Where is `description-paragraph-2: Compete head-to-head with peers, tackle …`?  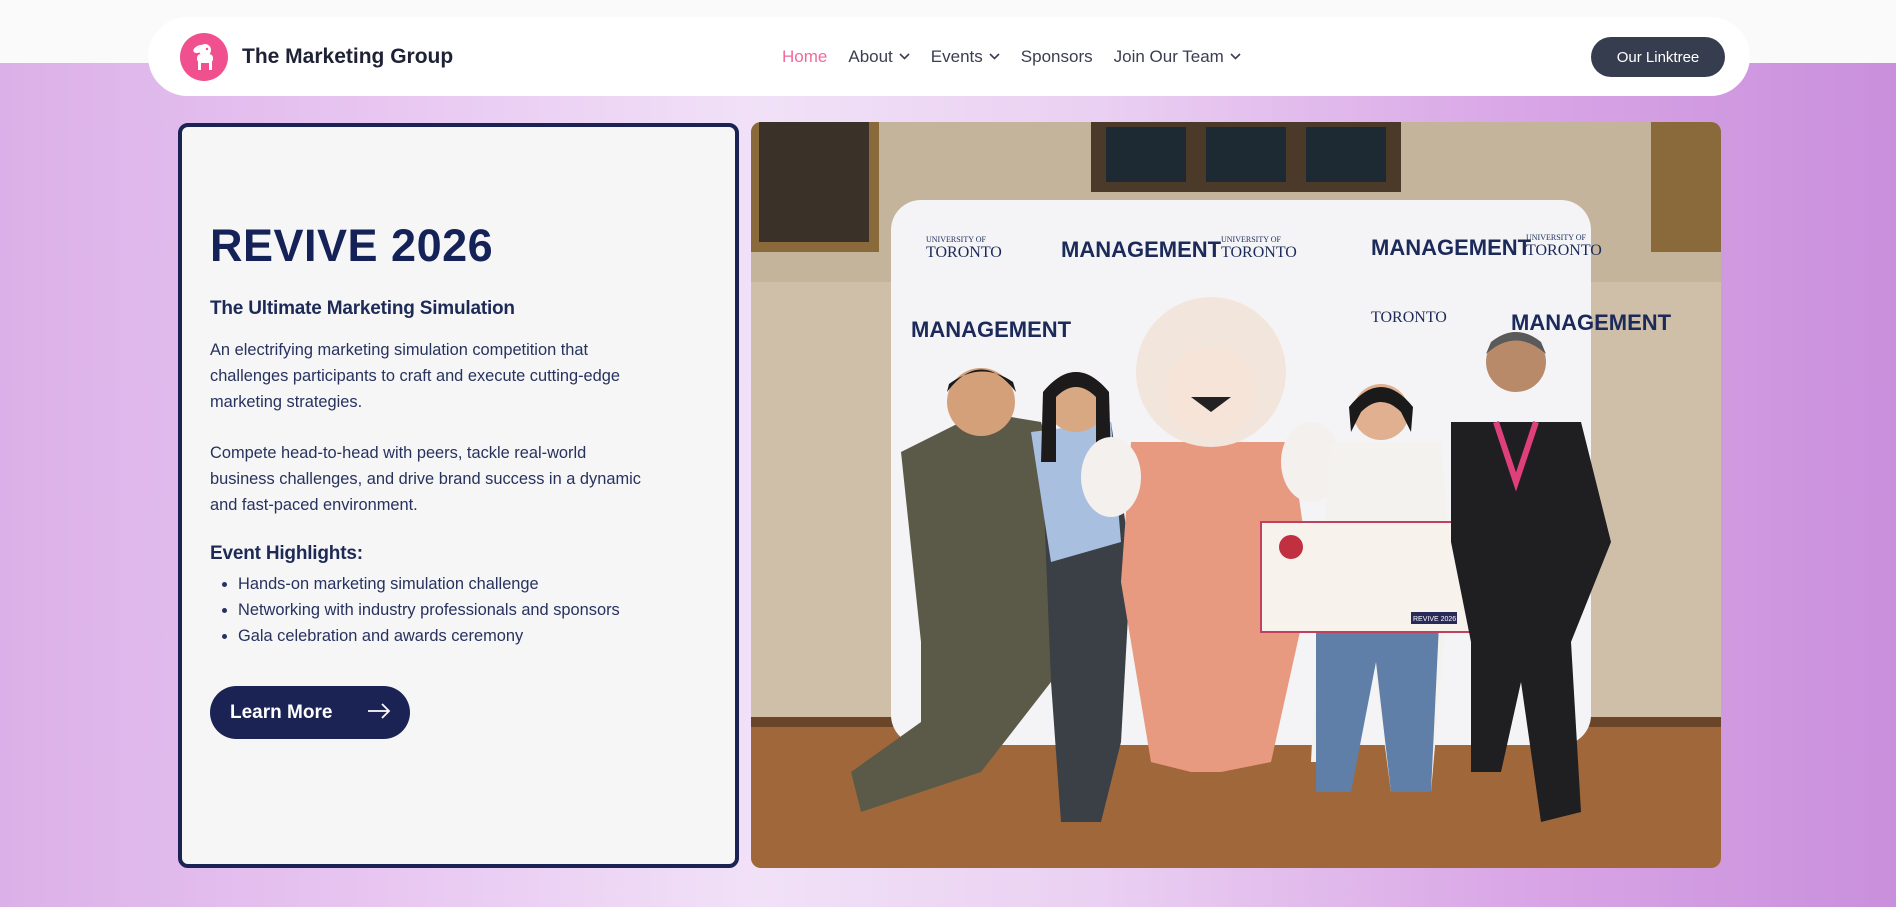
description-paragraph-2: Compete head-to-head with peers, tackle … is located at coordinates (425, 479).